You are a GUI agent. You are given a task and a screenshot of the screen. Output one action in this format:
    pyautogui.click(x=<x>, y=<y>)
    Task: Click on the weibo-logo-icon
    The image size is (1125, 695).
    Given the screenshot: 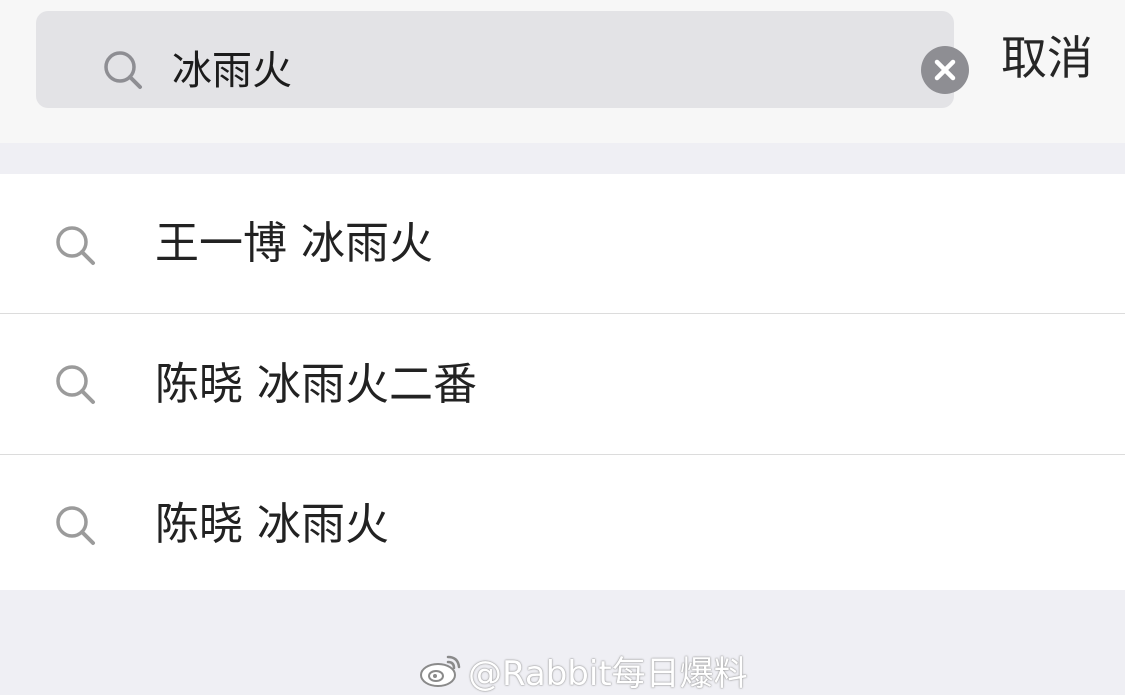 What is the action you would take?
    pyautogui.click(x=440, y=671)
    